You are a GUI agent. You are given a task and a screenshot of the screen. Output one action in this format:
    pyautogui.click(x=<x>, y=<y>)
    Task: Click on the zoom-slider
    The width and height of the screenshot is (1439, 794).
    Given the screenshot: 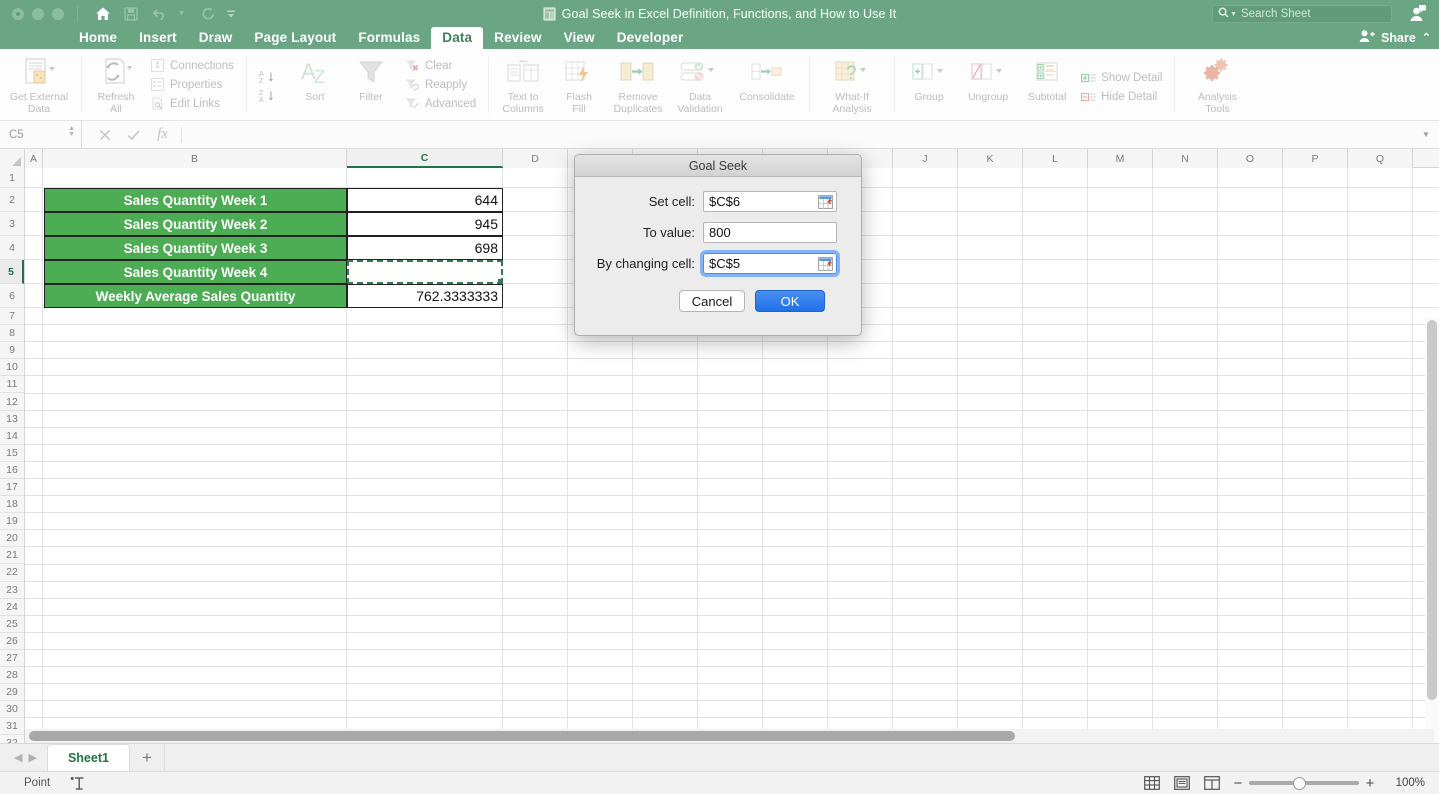 What is the action you would take?
    pyautogui.click(x=1304, y=783)
    